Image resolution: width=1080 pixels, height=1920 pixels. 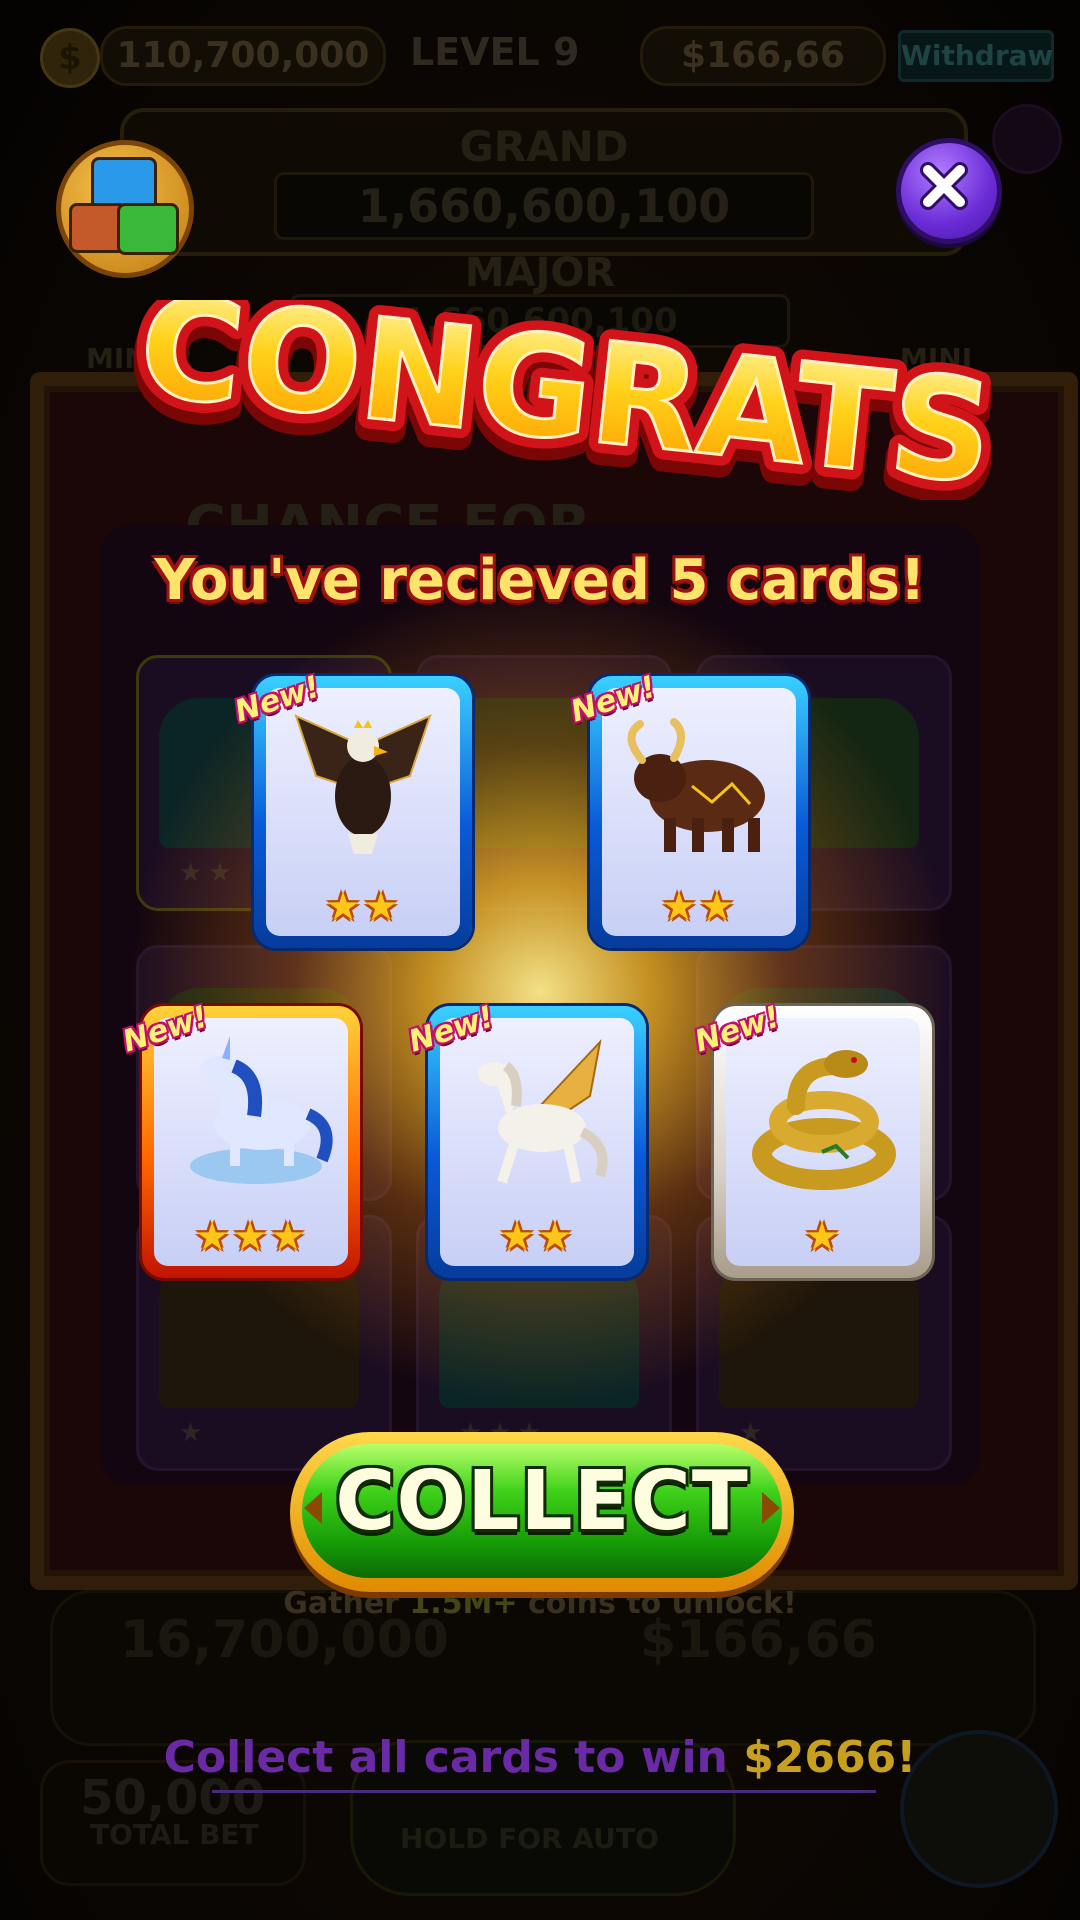 I want to click on card-unicorn: ★★★ New!, so click(x=239, y=1138).